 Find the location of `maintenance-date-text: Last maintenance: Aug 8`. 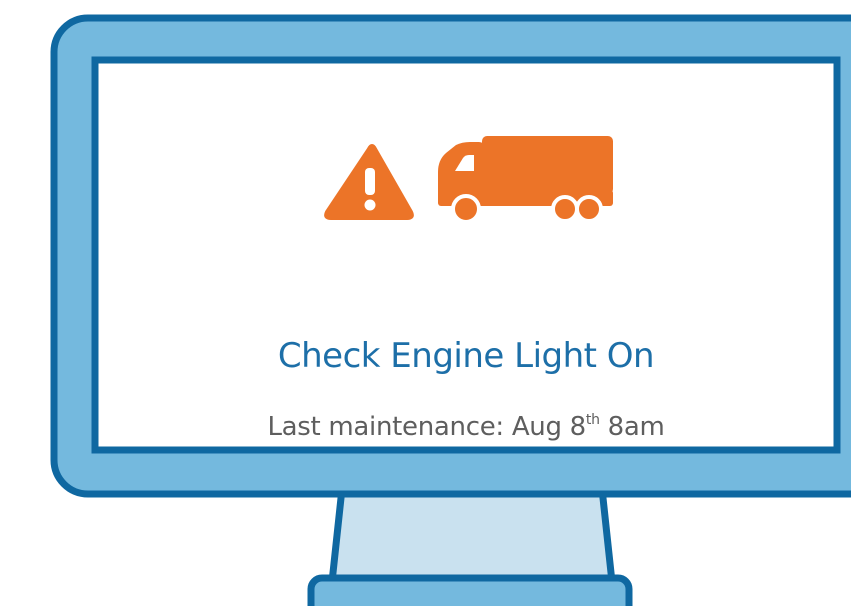

maintenance-date-text: Last maintenance: Aug 8 is located at coordinates (426, 427).